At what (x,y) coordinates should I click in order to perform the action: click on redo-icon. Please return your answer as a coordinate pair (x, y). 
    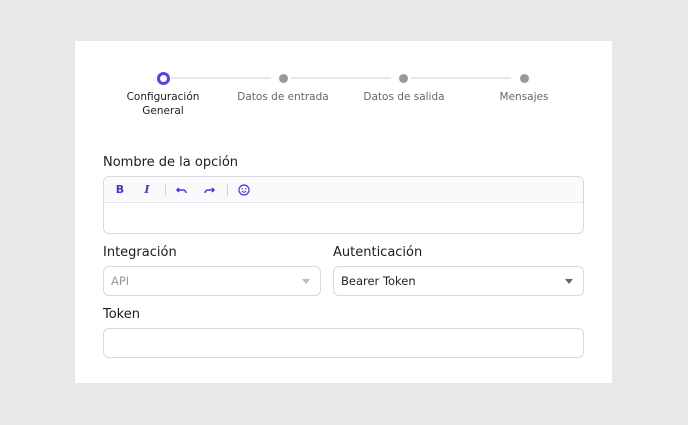
    Looking at the image, I should click on (210, 190).